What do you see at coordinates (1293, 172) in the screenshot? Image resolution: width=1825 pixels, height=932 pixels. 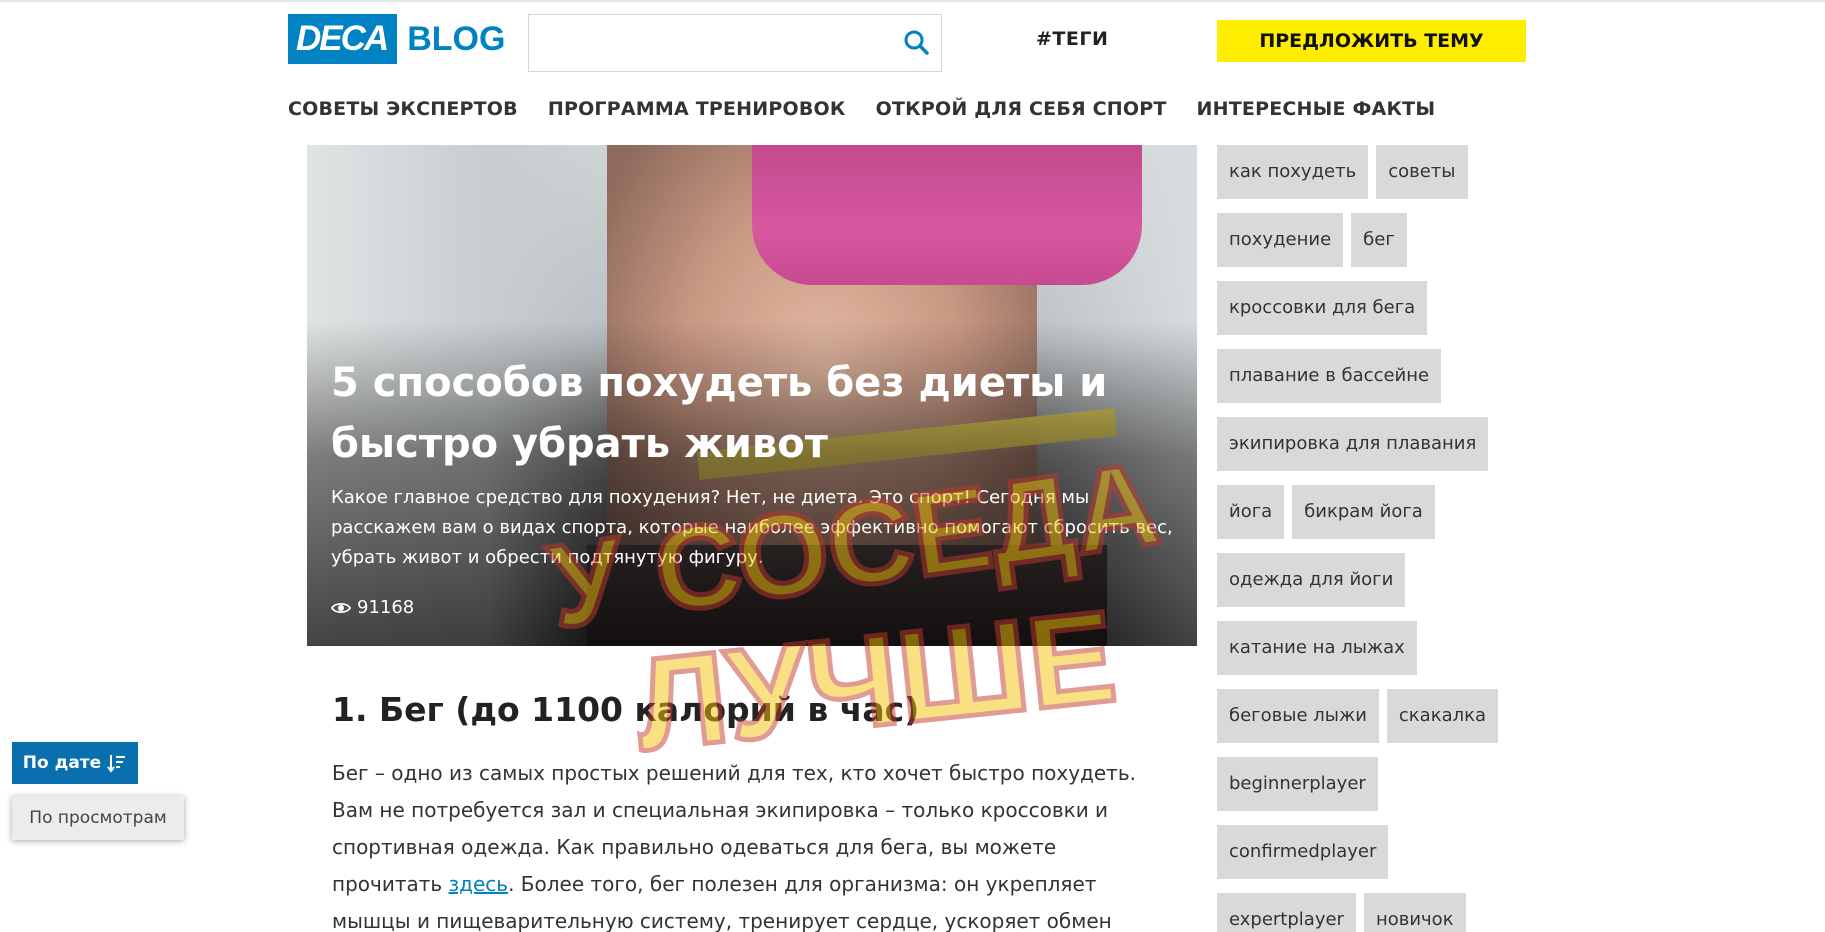 I see `tag-item: как похудеть` at bounding box center [1293, 172].